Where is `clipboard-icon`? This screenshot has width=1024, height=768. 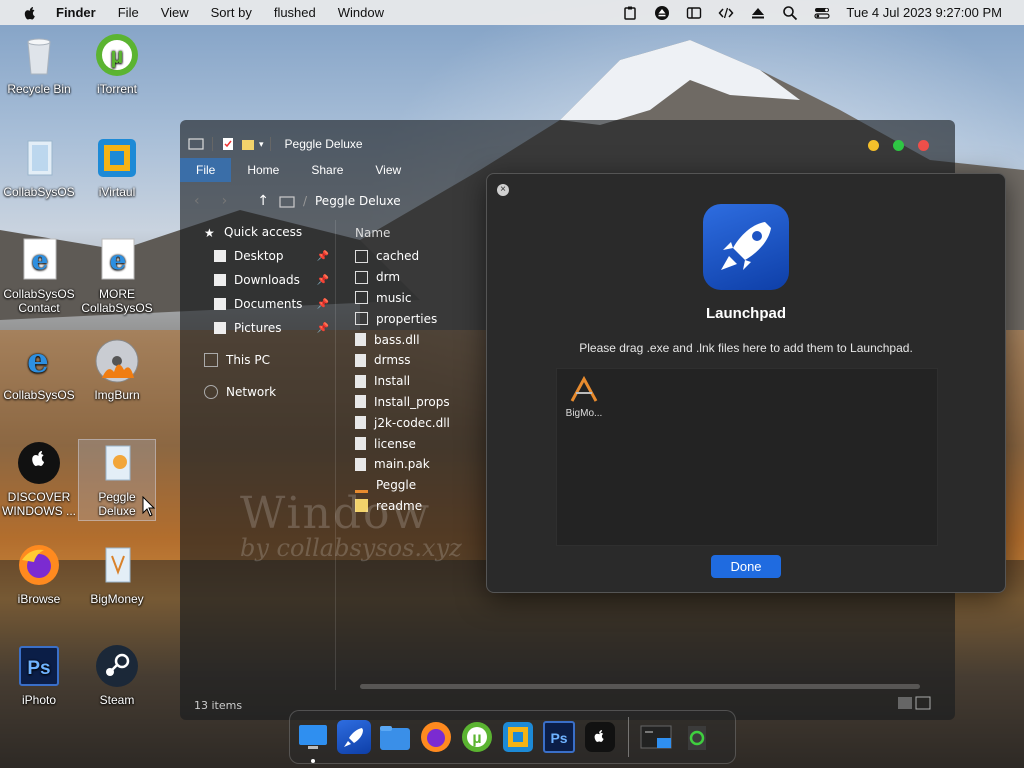
clipboard-icon is located at coordinates (630, 13).